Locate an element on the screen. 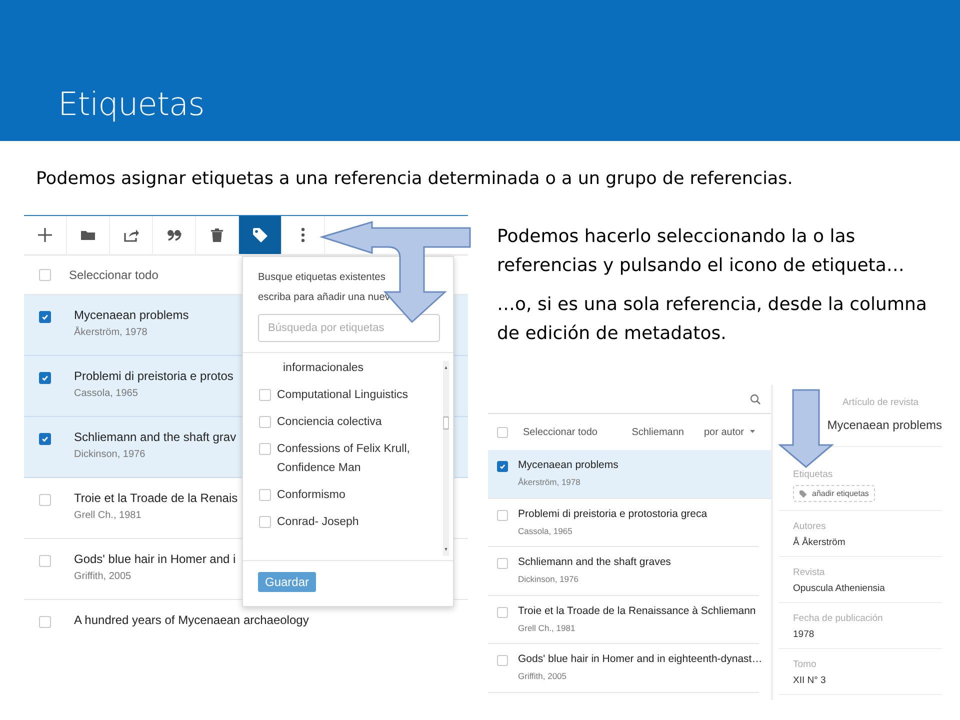  reference-title: Troie et la Troade de la Renais is located at coordinates (156, 498).